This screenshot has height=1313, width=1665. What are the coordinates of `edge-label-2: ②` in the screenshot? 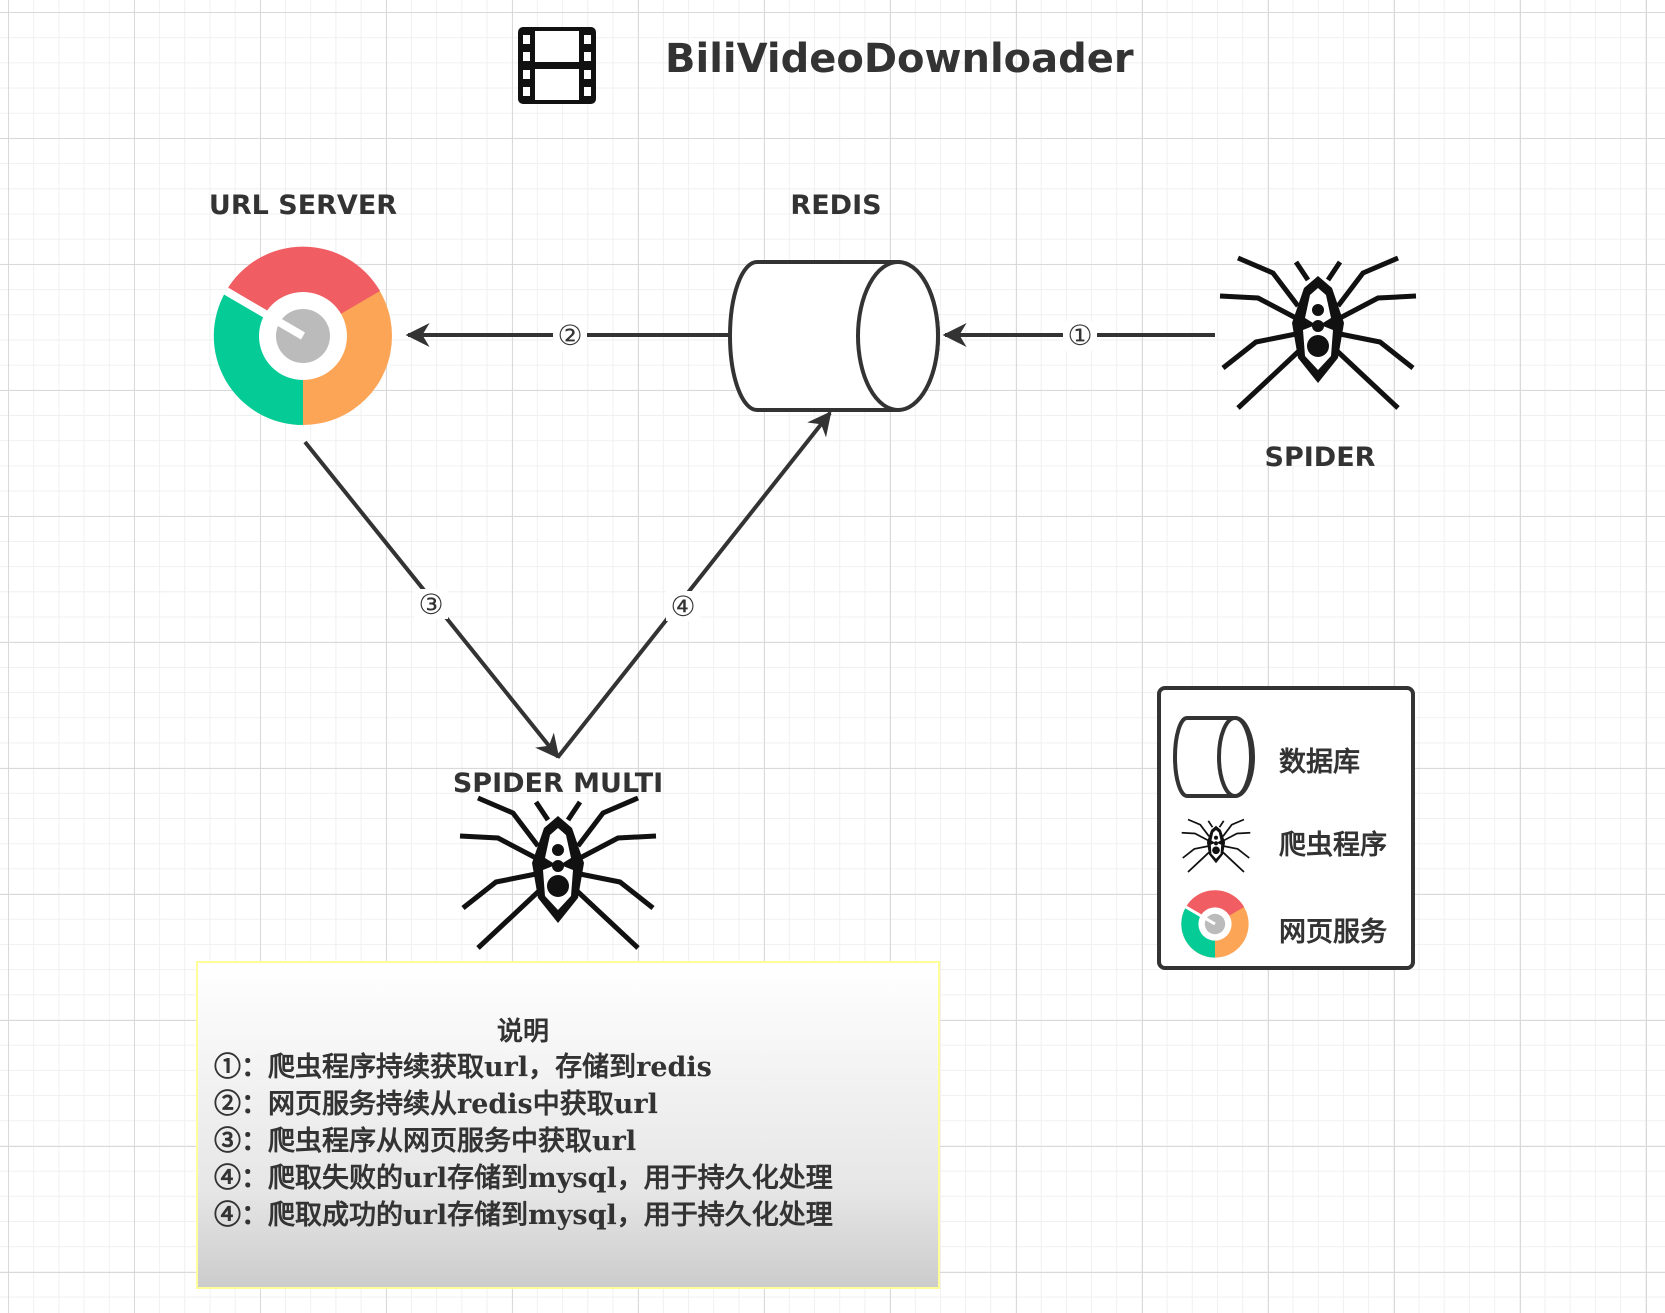 It's located at (569, 335).